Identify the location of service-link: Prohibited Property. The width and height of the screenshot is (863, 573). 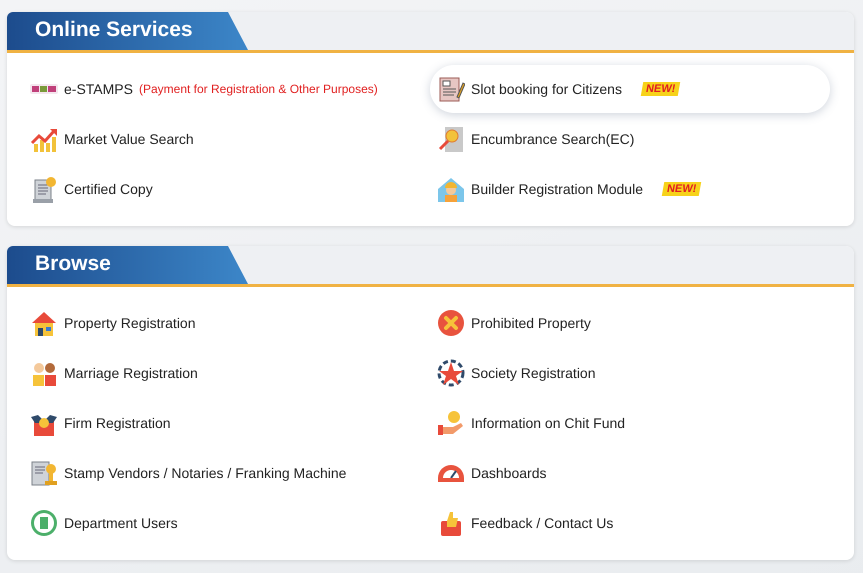
(630, 323).